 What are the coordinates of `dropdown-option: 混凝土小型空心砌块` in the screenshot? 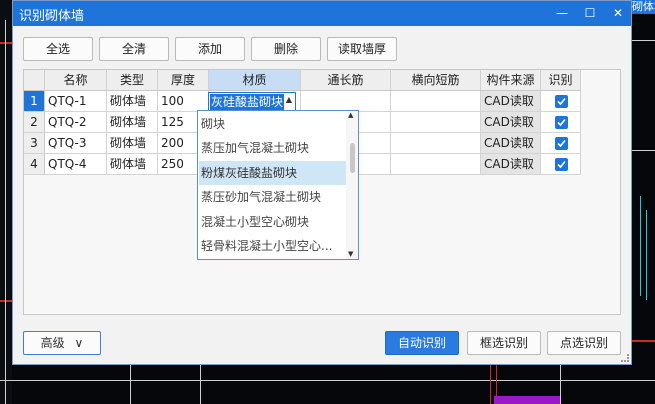 It's located at (273, 222).